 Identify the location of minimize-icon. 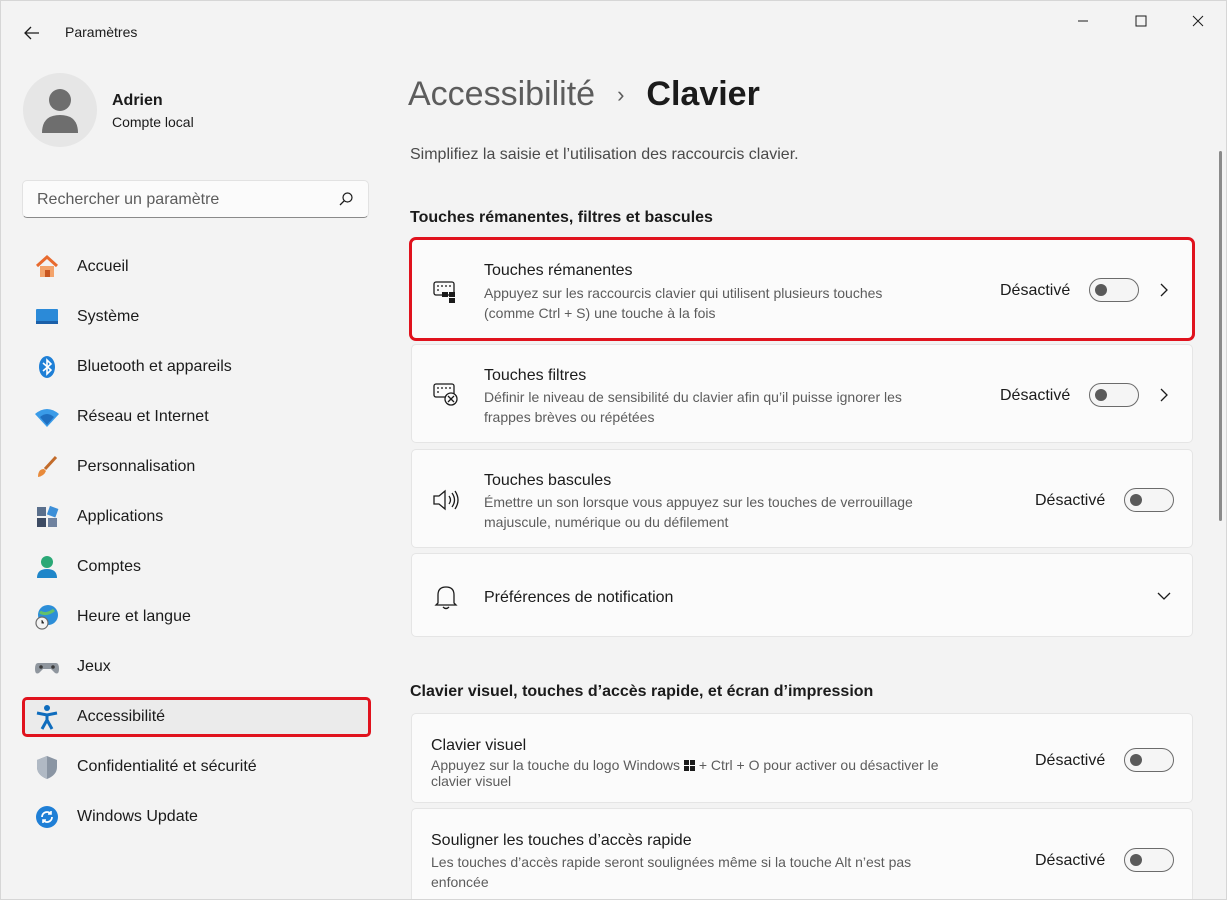
(1083, 21).